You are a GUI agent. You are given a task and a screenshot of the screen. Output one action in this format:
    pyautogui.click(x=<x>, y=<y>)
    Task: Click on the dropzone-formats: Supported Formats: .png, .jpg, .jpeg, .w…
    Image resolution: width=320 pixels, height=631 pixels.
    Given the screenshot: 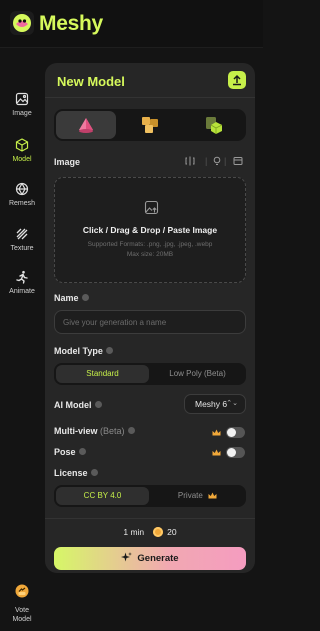 What is the action you would take?
    pyautogui.click(x=150, y=244)
    